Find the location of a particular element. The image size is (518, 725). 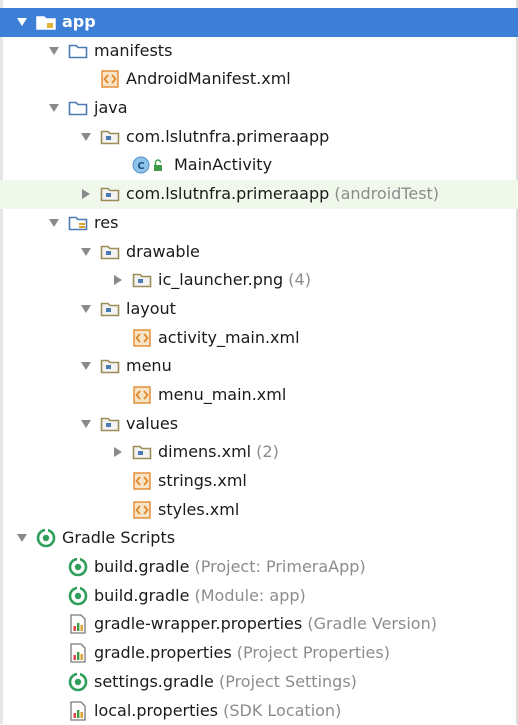

tree-row: values is located at coordinates (259, 424).